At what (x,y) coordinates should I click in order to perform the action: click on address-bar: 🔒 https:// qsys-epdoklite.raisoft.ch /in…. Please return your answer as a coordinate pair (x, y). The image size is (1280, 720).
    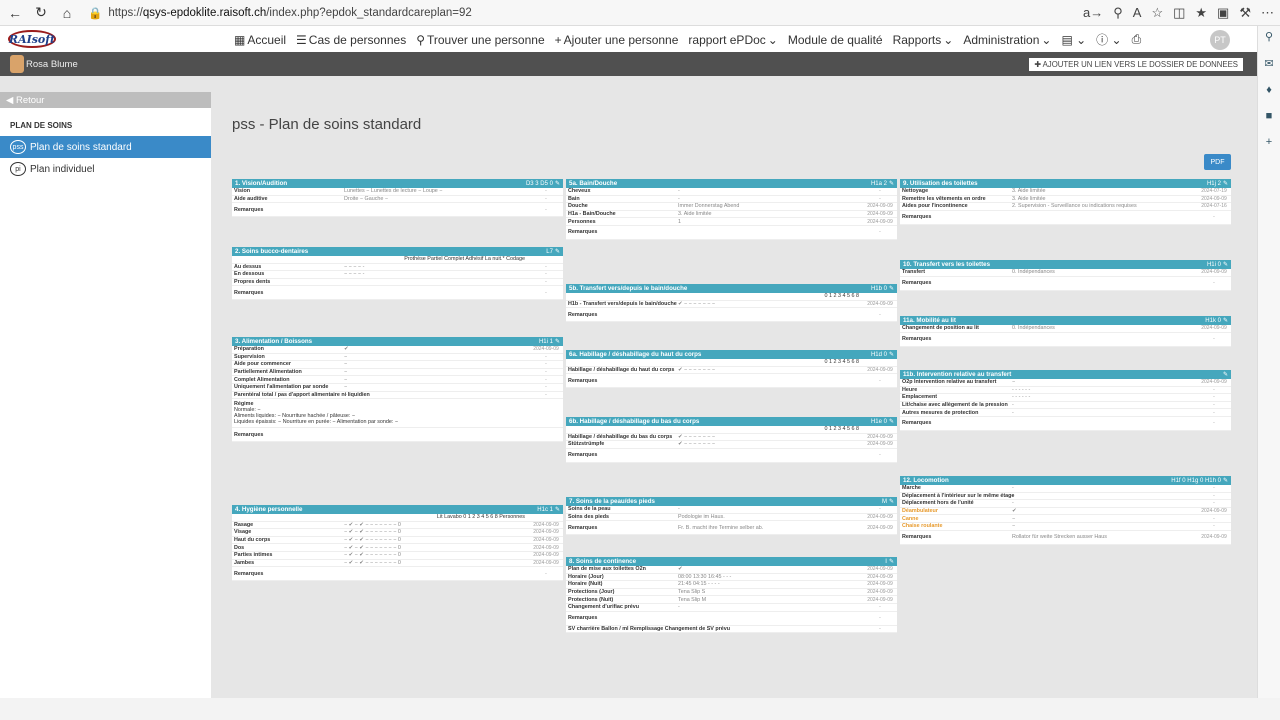
    Looking at the image, I should click on (280, 13).